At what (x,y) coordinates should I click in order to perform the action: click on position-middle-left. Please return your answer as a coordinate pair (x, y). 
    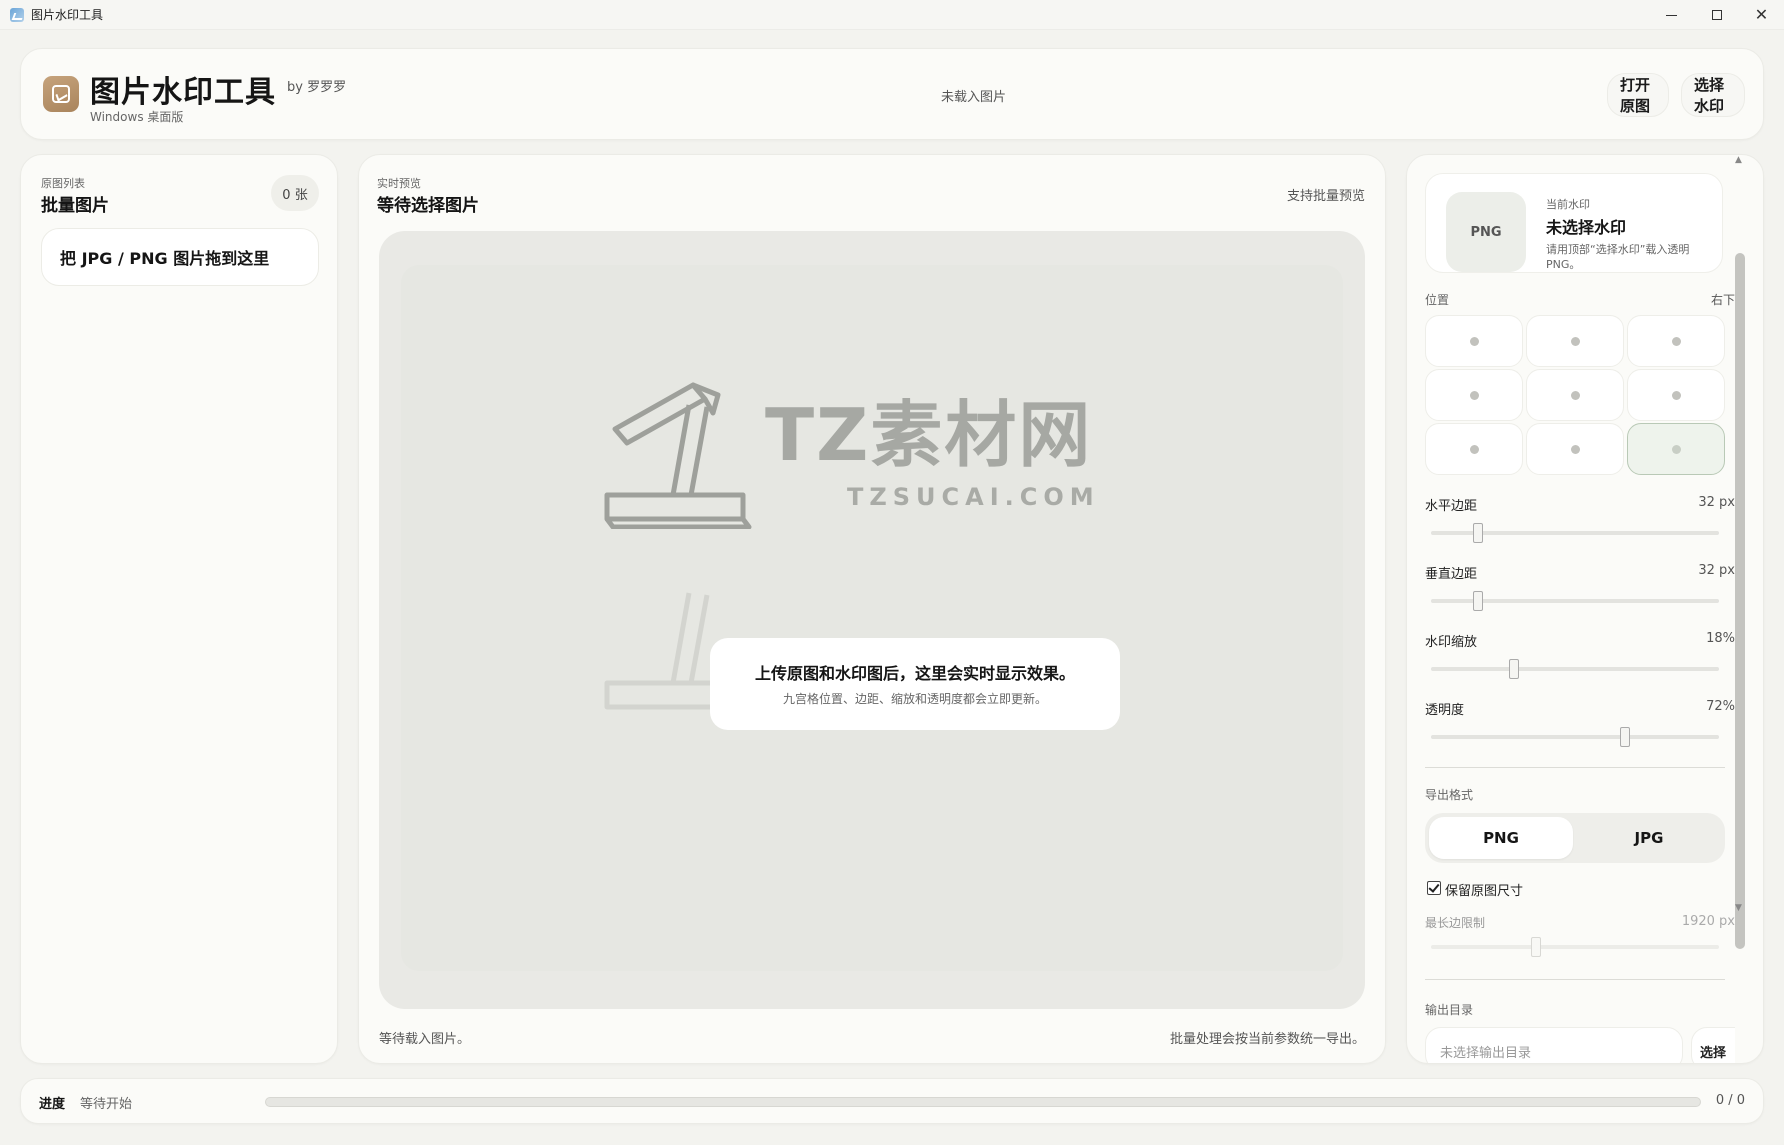
    Looking at the image, I should click on (1474, 395).